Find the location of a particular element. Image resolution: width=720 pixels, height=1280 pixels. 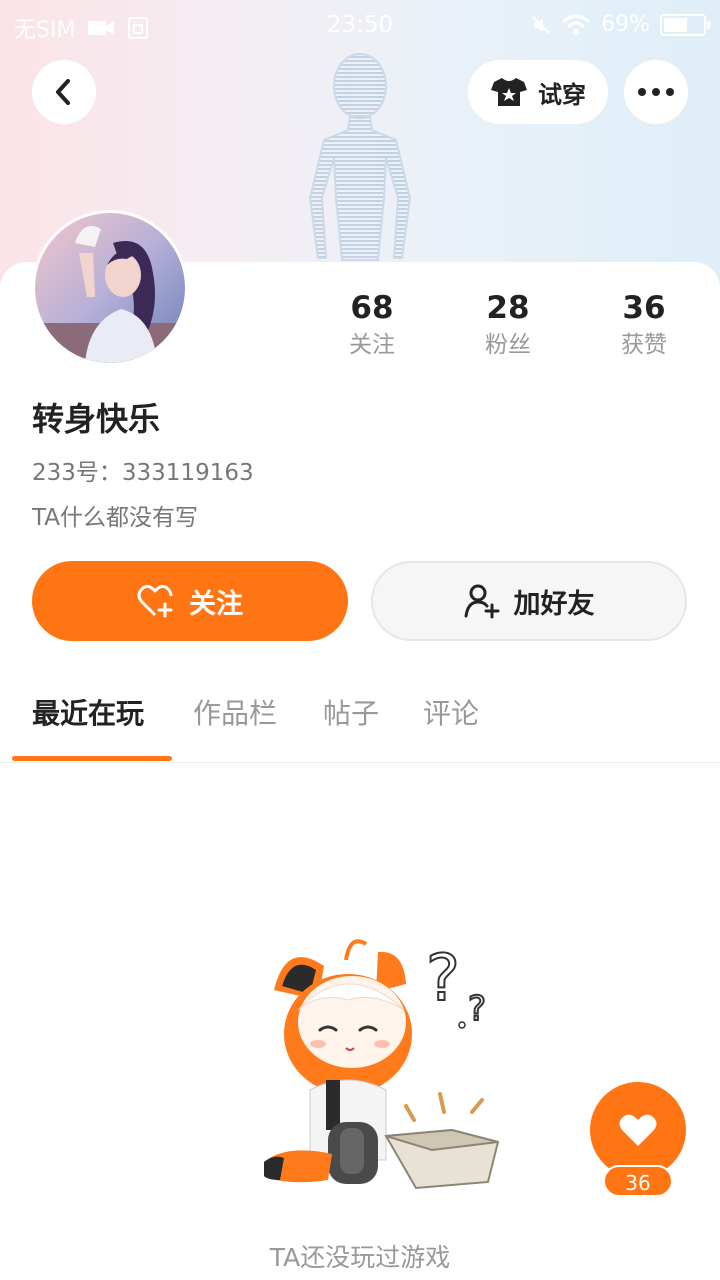

like-count-badge: 36 is located at coordinates (638, 1181).